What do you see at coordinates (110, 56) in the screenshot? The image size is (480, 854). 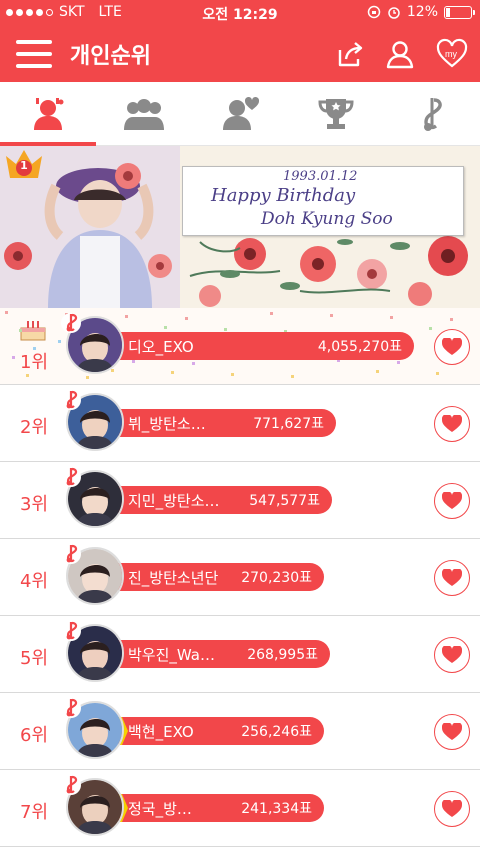 I see `page-title: 개인순위` at bounding box center [110, 56].